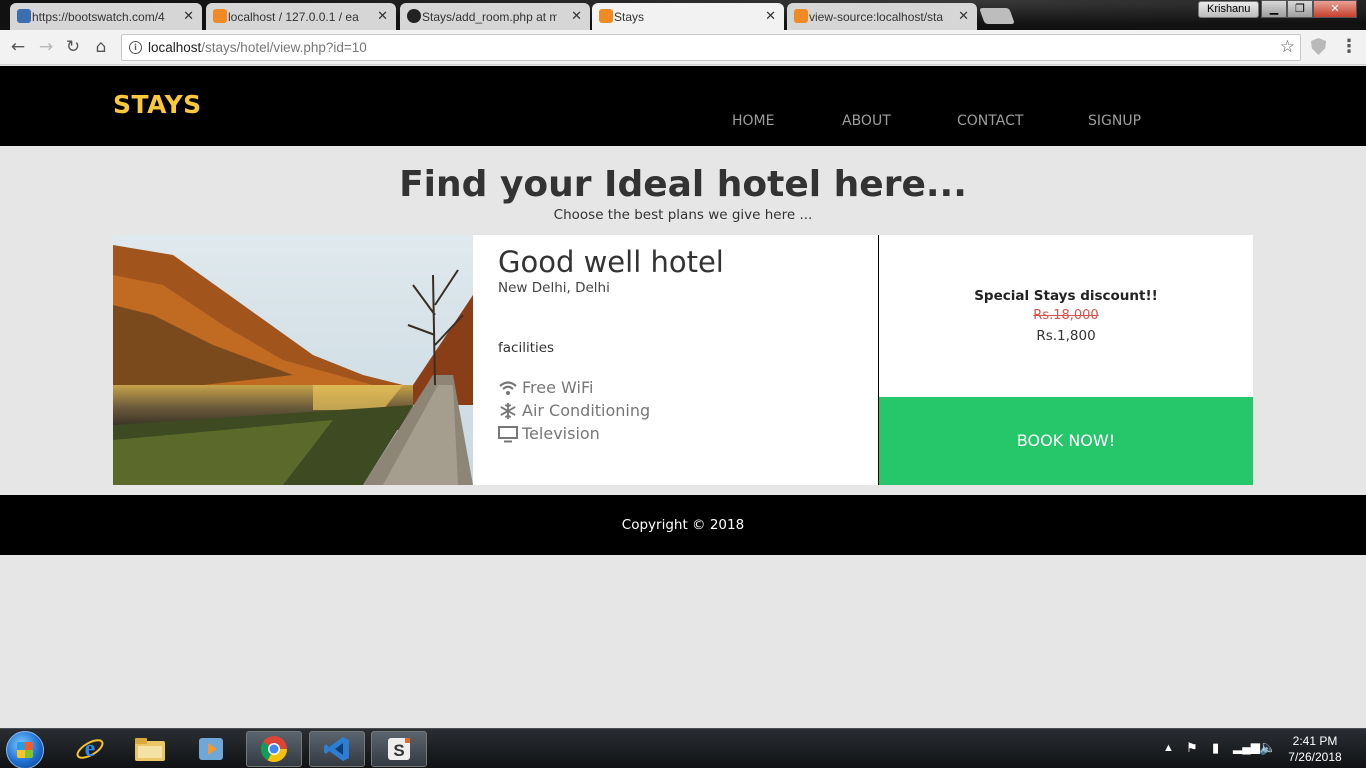 This screenshot has height=768, width=1366. I want to click on minimize-button: ▁, so click(1274, 9).